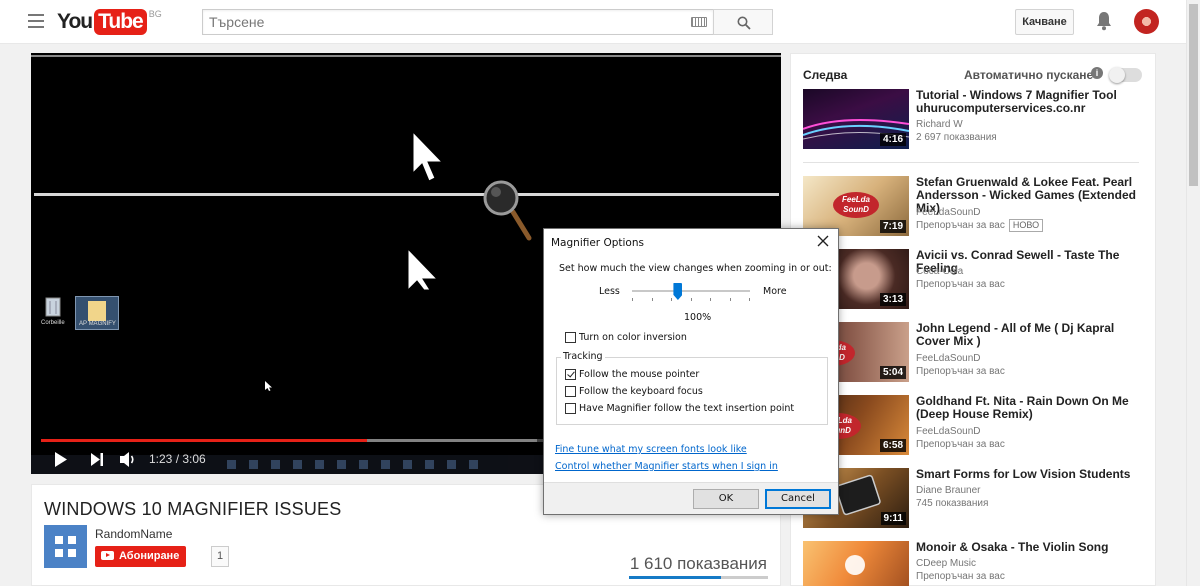  What do you see at coordinates (823, 241) in the screenshot?
I see `close-icon` at bounding box center [823, 241].